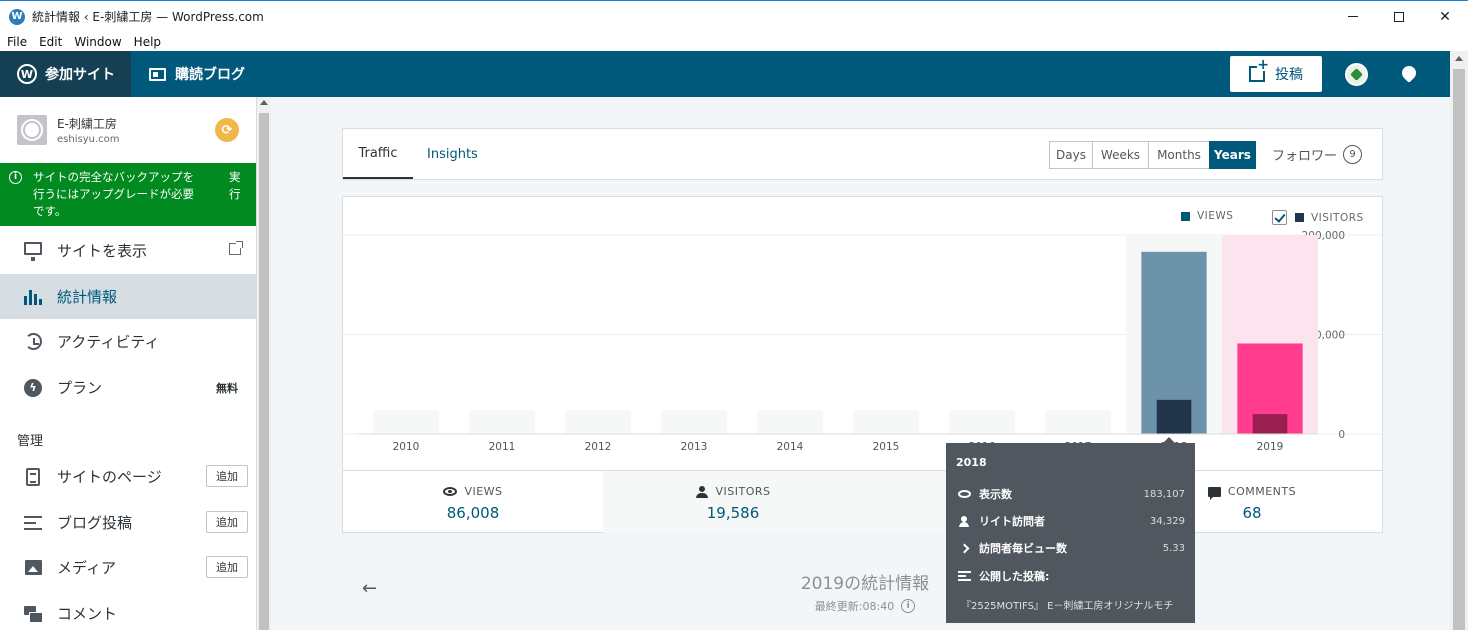 The image size is (1468, 630). Describe the element at coordinates (1270, 447) in the screenshot. I see `x-tick-label: 2019` at that location.